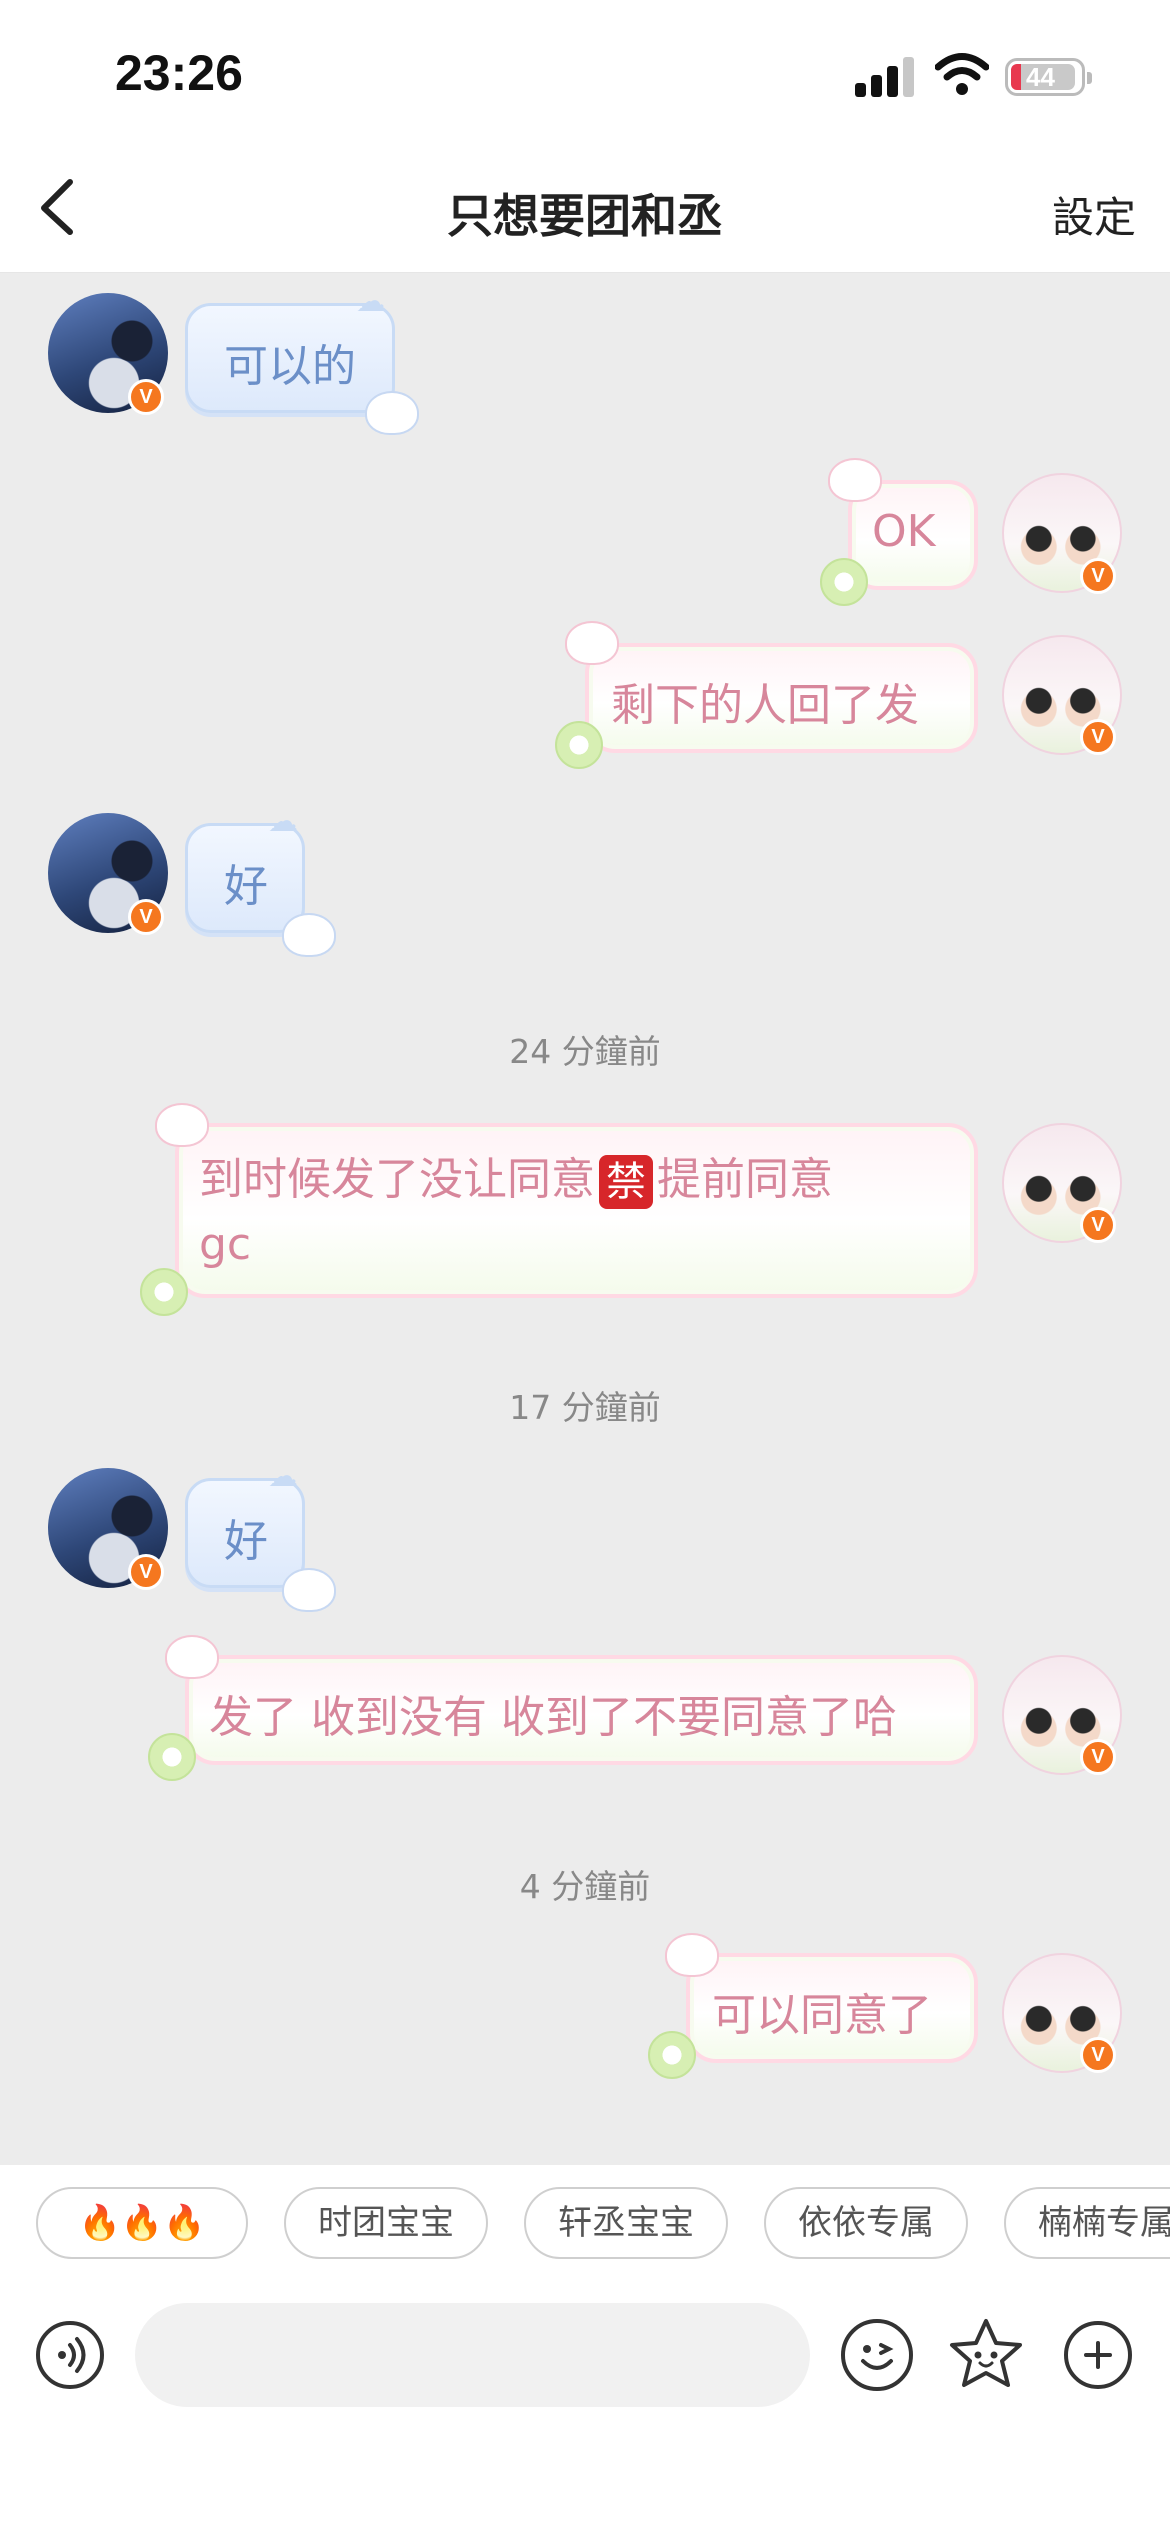  Describe the element at coordinates (179, 73) in the screenshot. I see `status-time: 23:26` at that location.